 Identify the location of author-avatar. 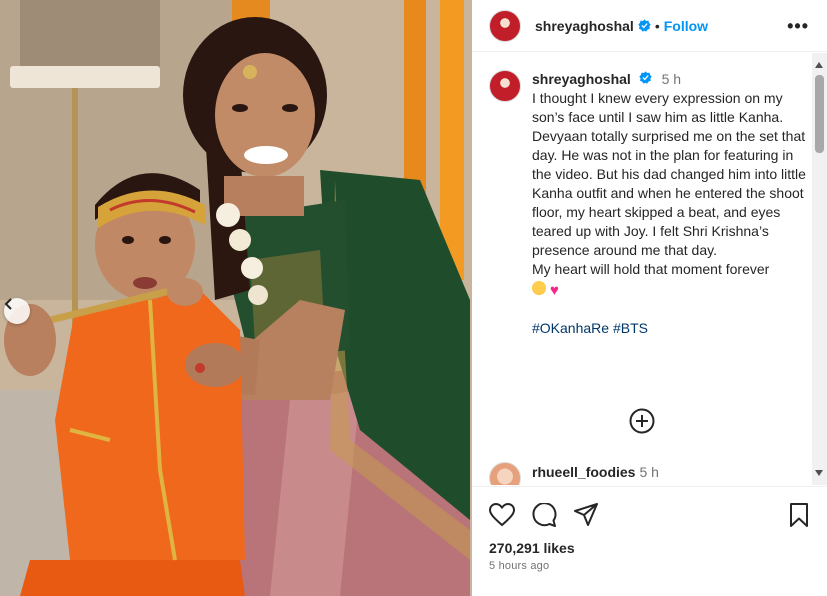
(505, 25).